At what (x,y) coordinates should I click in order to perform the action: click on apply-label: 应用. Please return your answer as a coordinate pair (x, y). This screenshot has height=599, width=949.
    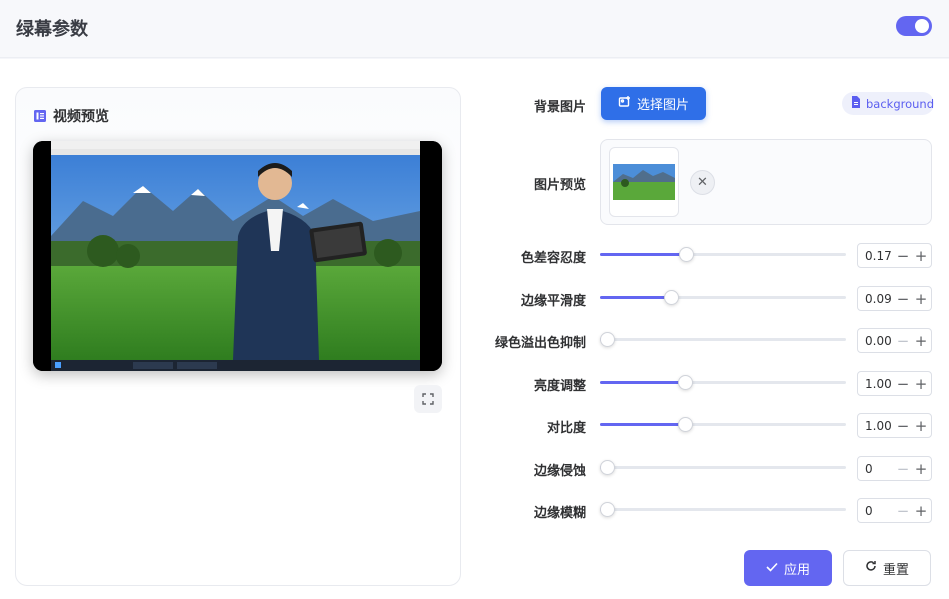
    Looking at the image, I should click on (796, 570).